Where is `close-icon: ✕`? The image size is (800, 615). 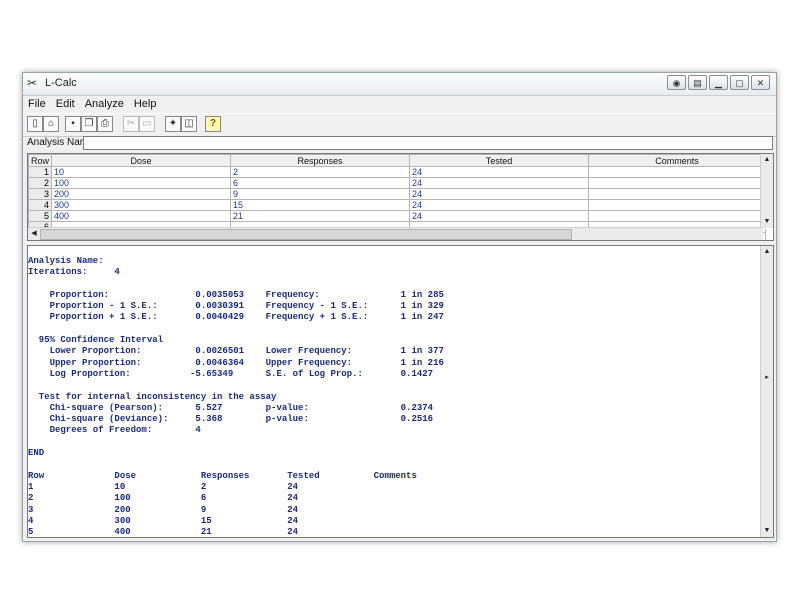
close-icon: ✕ is located at coordinates (760, 82).